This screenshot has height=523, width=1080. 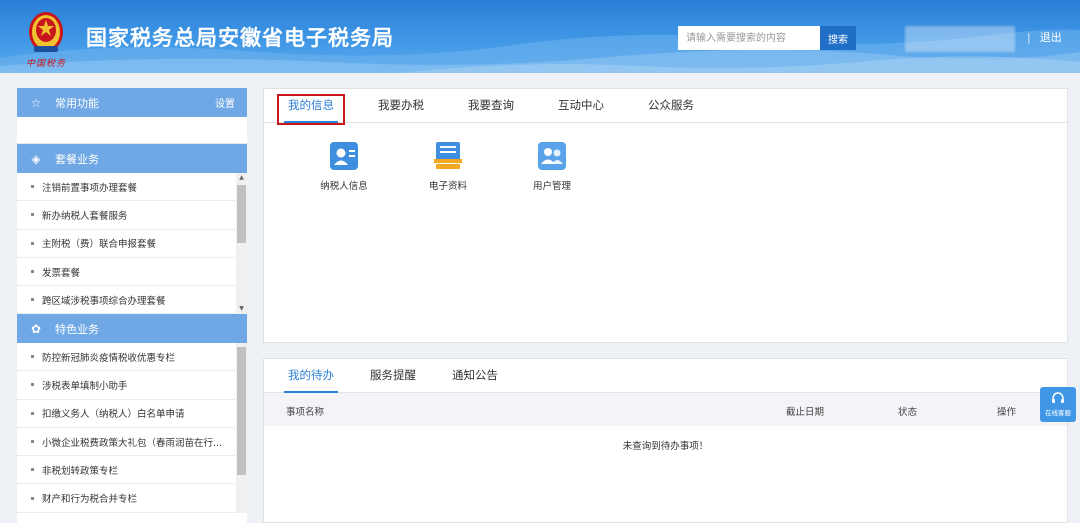 I want to click on column-header: 截止日期, so click(x=805, y=412).